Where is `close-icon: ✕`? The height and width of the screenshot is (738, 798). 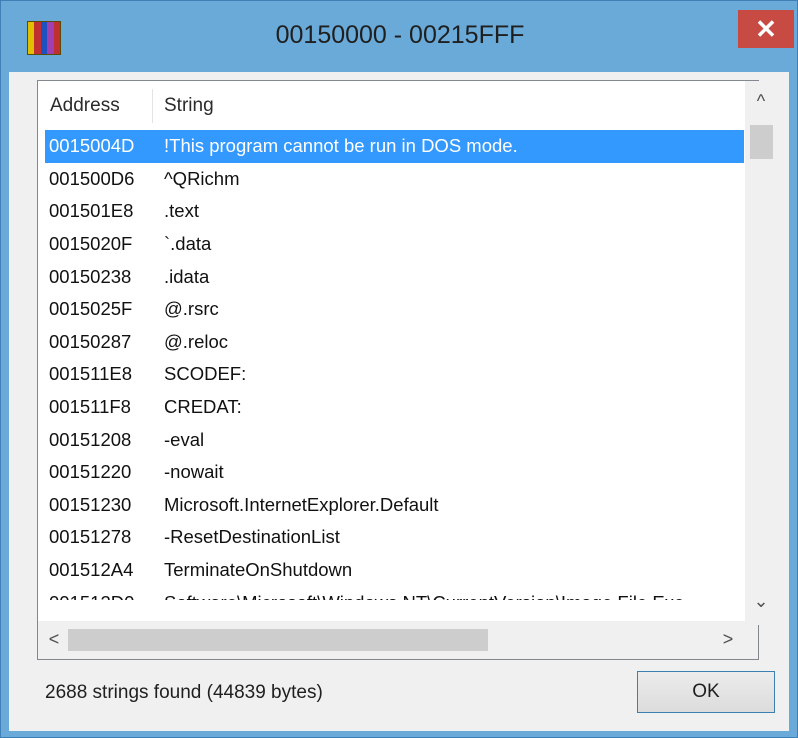 close-icon: ✕ is located at coordinates (766, 28).